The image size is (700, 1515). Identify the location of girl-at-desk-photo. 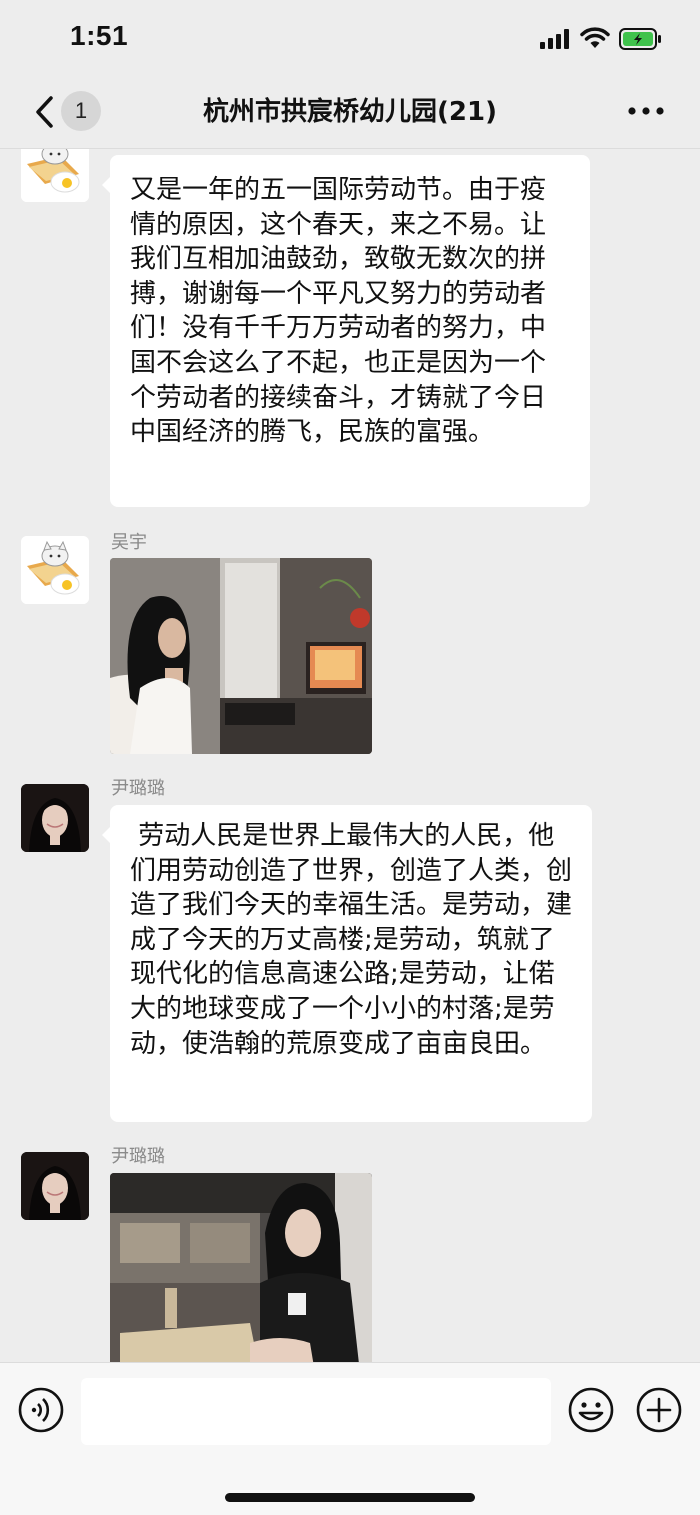
(241, 1267).